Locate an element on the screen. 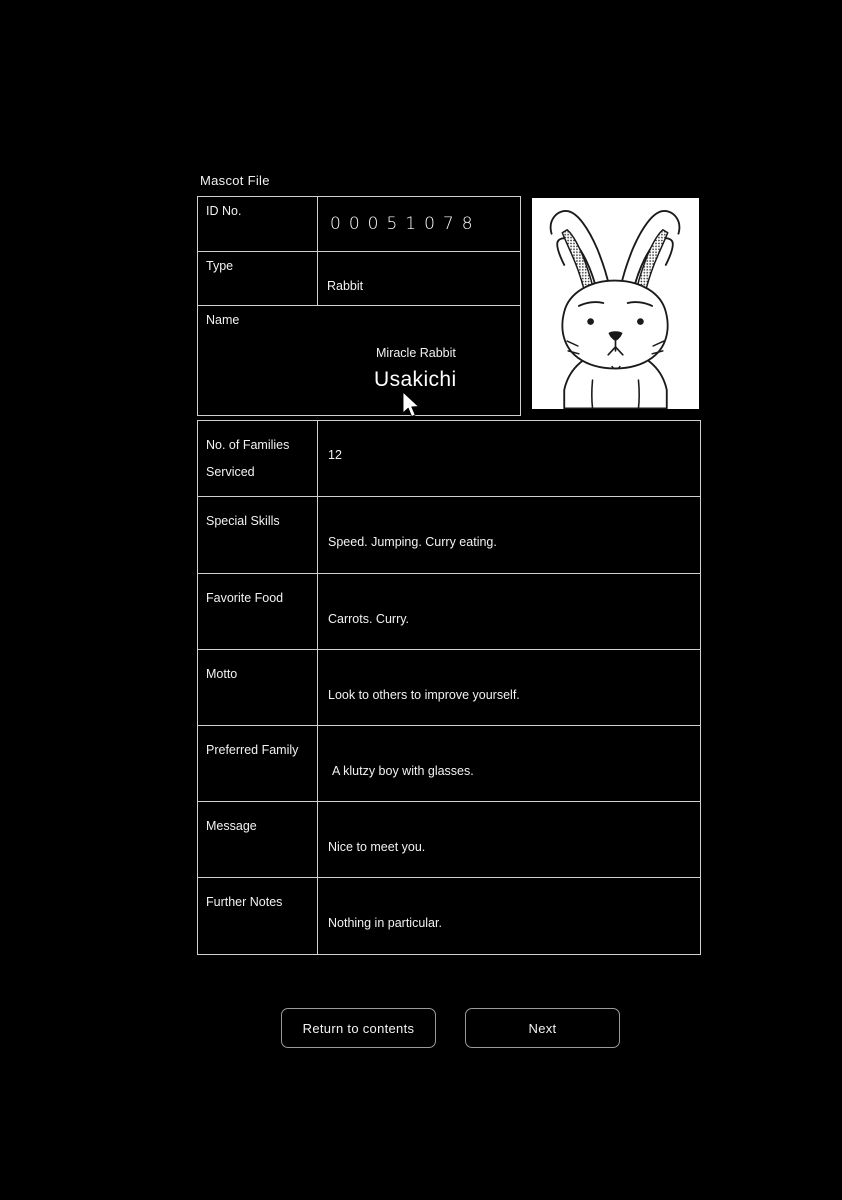 The width and height of the screenshot is (842, 1200). value-cell: Speed. Jumping. Curry eating. is located at coordinates (509, 535).